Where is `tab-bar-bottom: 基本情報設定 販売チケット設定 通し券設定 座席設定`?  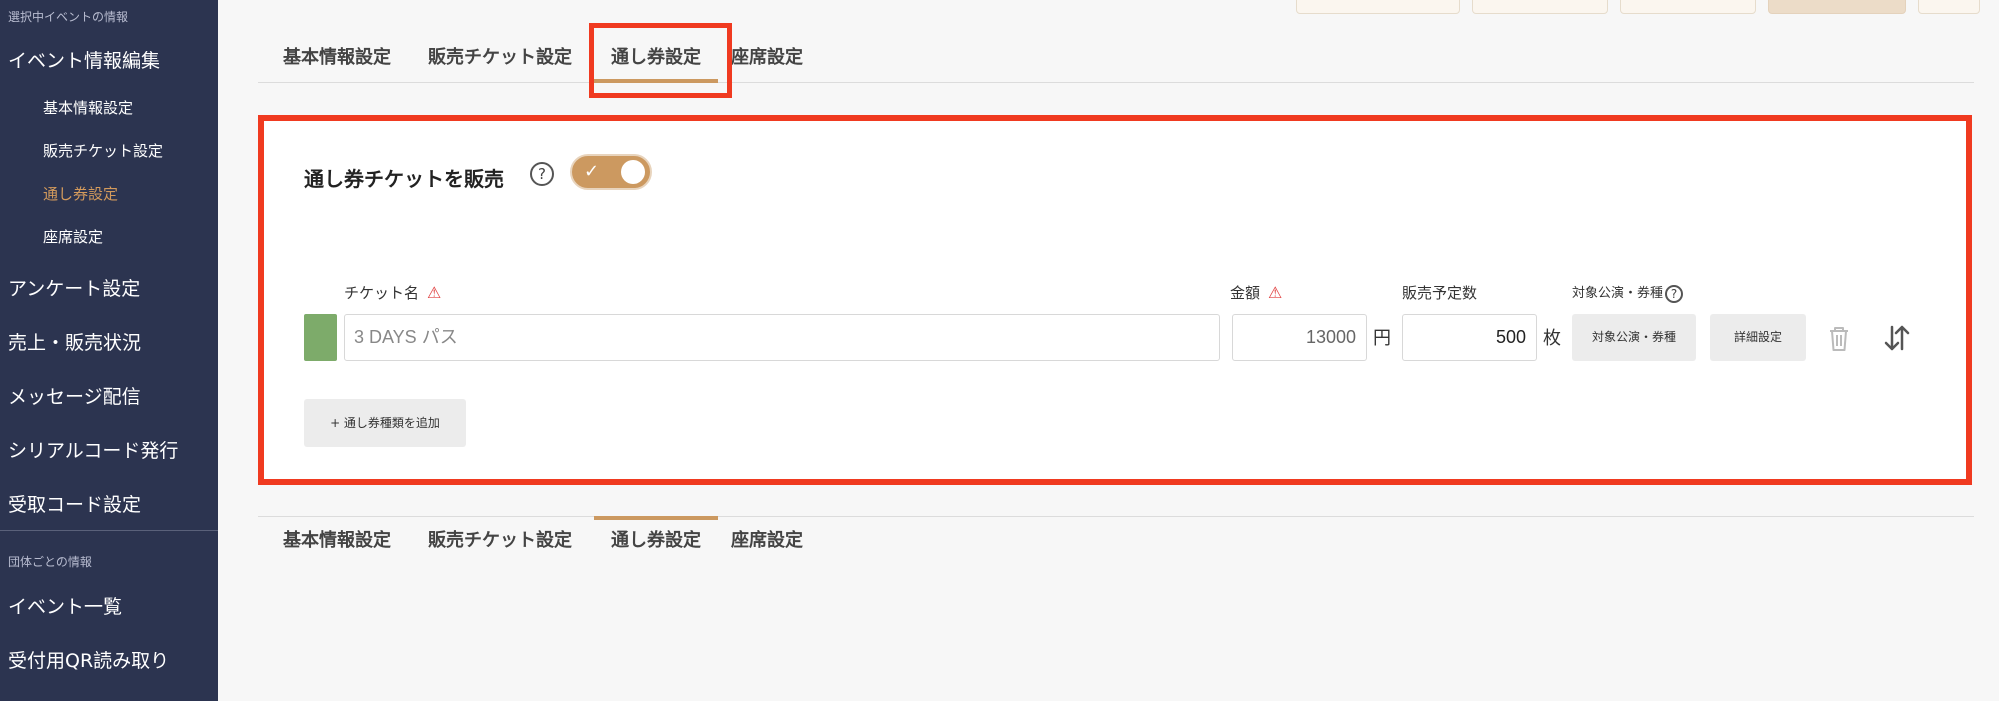
tab-bar-bottom: 基本情報設定 販売チケット設定 通し券設定 座席設定 is located at coordinates (1116, 541).